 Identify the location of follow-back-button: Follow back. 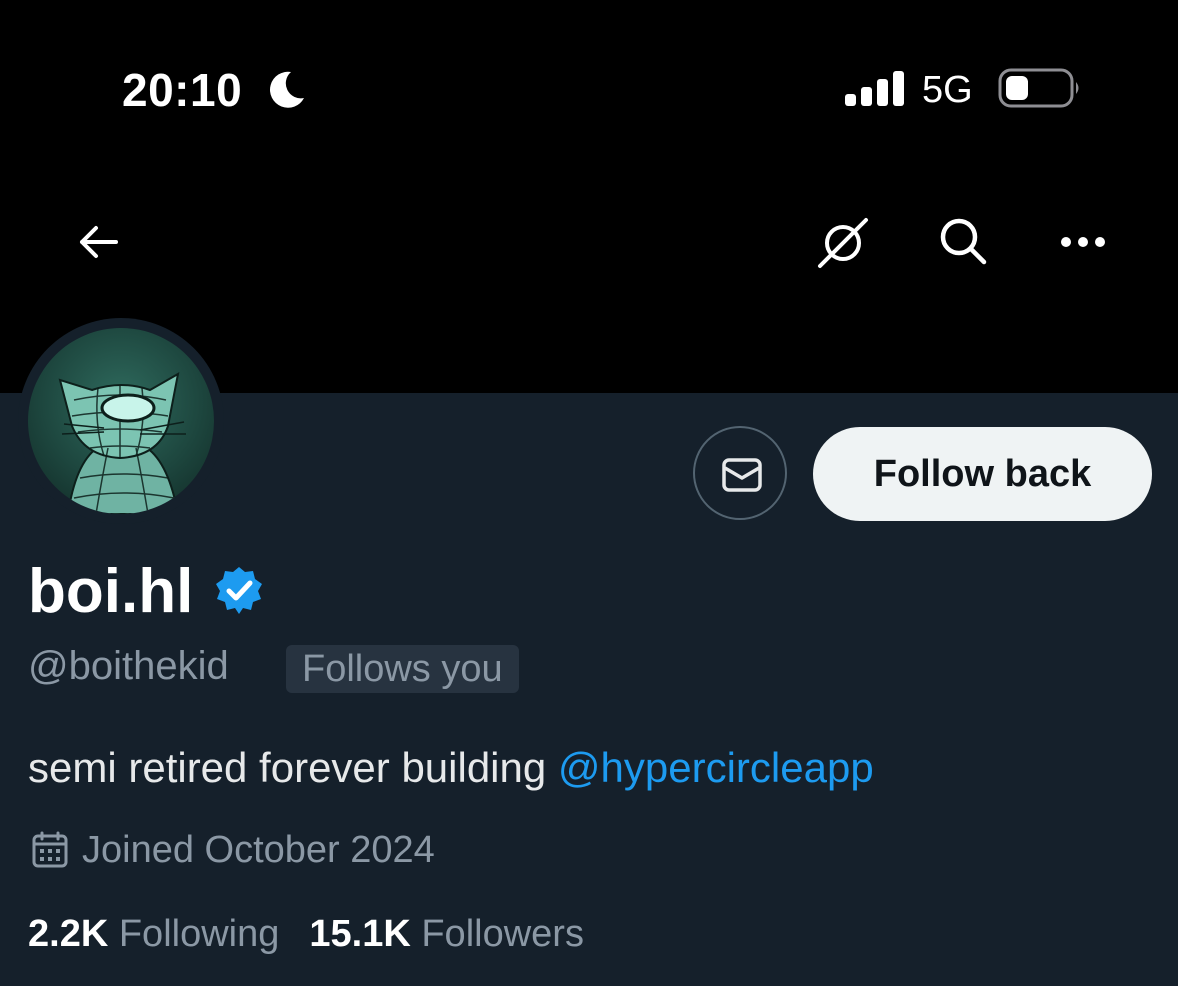
(982, 474).